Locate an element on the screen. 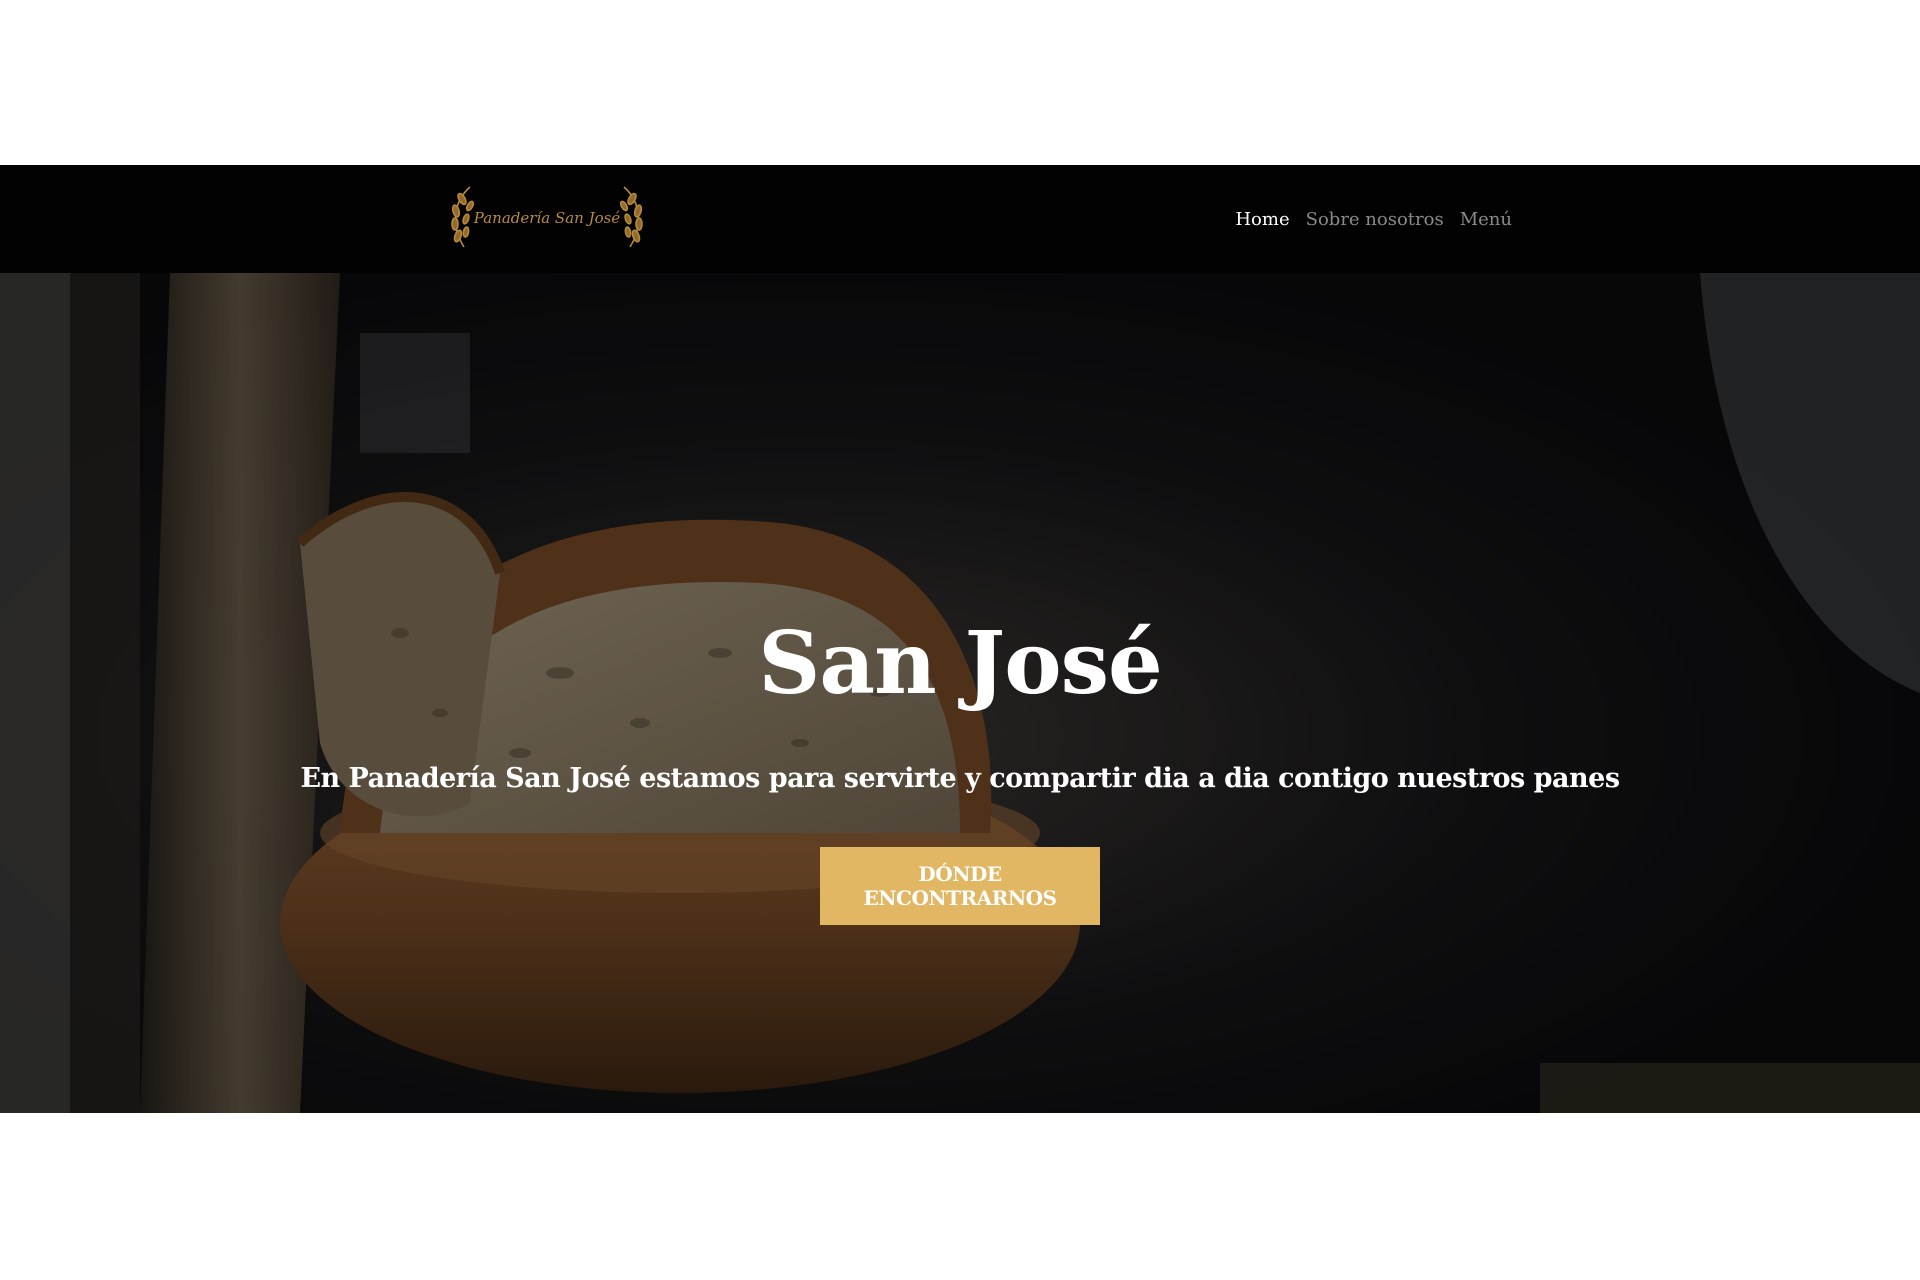  nav-link-menu: Menú is located at coordinates (1486, 219).